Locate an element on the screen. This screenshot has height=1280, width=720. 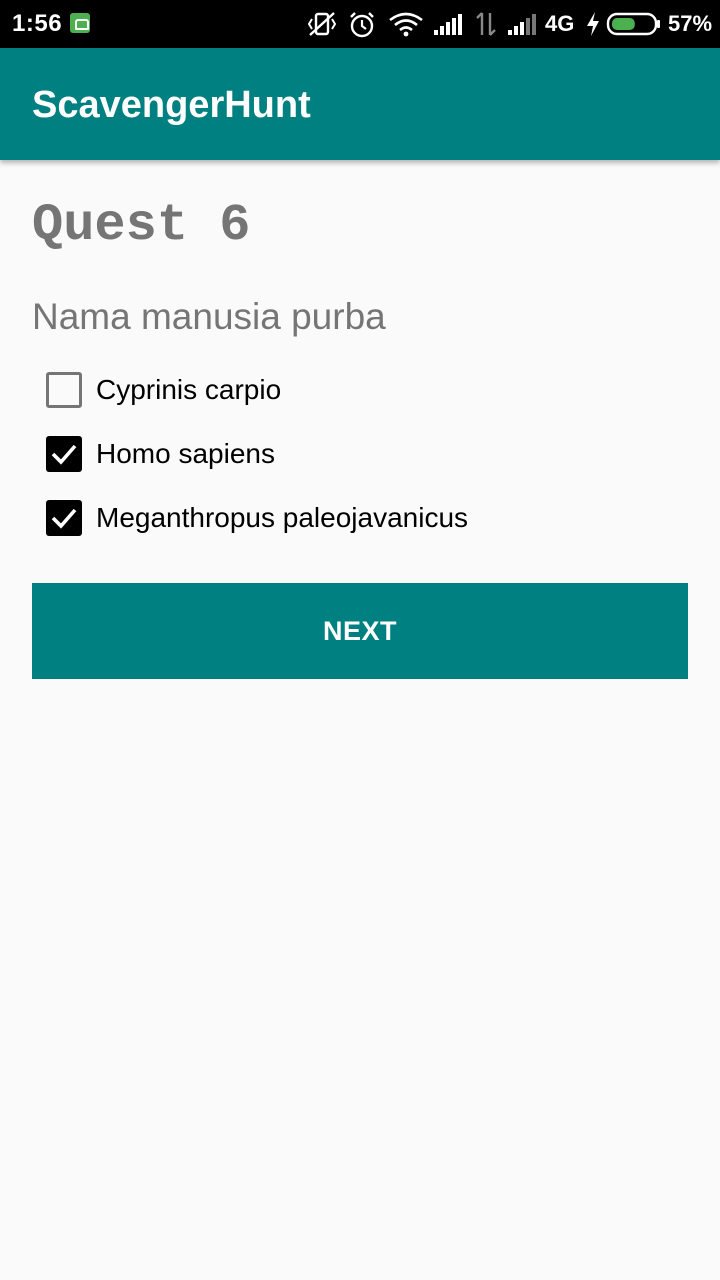
data-transfer-icon is located at coordinates (486, 24).